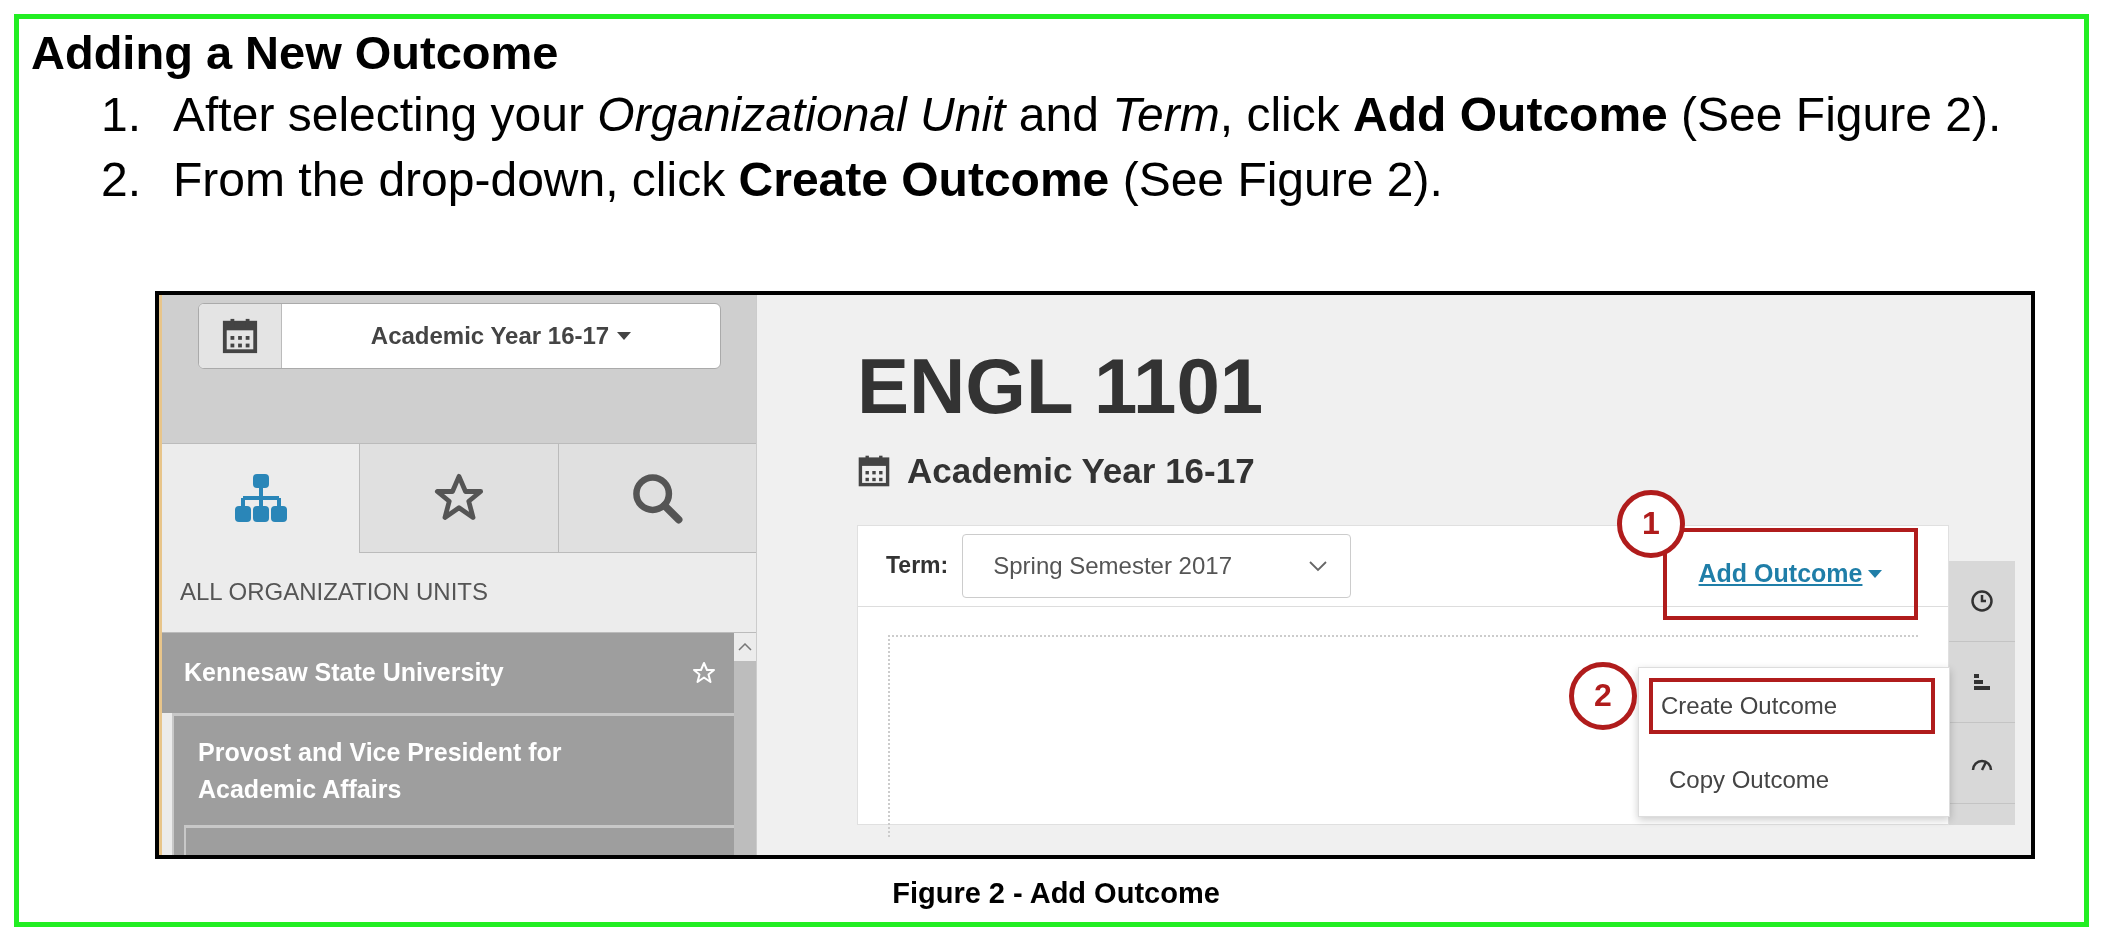 The height and width of the screenshot is (941, 2103). I want to click on figure-caption: Figure 2 - Add Outcome, so click(1056, 893).